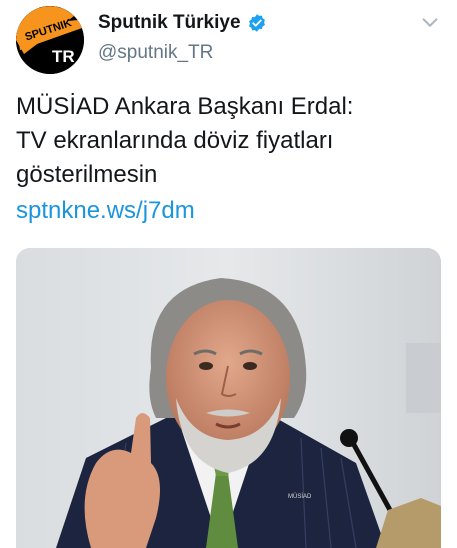  What do you see at coordinates (87, 174) in the screenshot?
I see `tweet-text-line: gösterilmesin` at bounding box center [87, 174].